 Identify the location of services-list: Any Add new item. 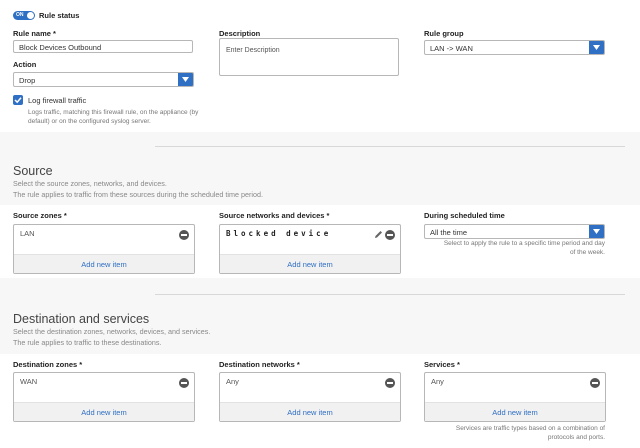
(515, 397).